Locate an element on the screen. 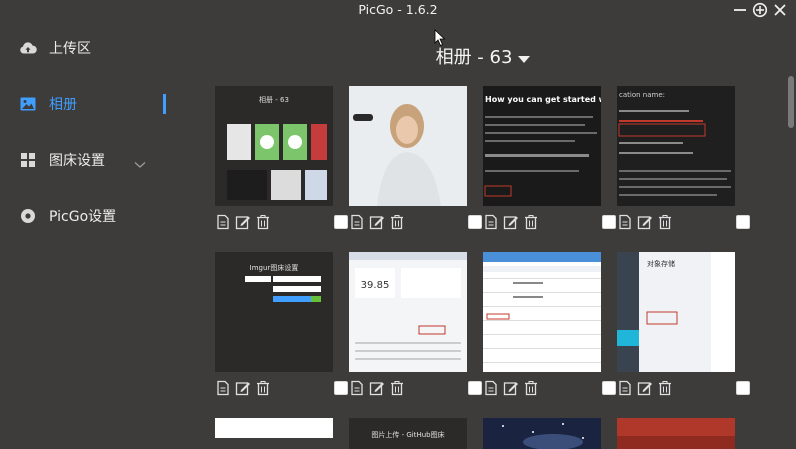 The width and height of the screenshot is (796, 449). chevron-down-icon is located at coordinates (140, 163).